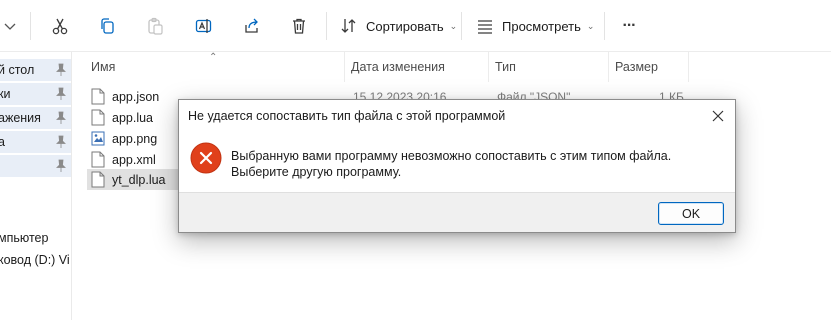  I want to click on error-icon, so click(206, 158).